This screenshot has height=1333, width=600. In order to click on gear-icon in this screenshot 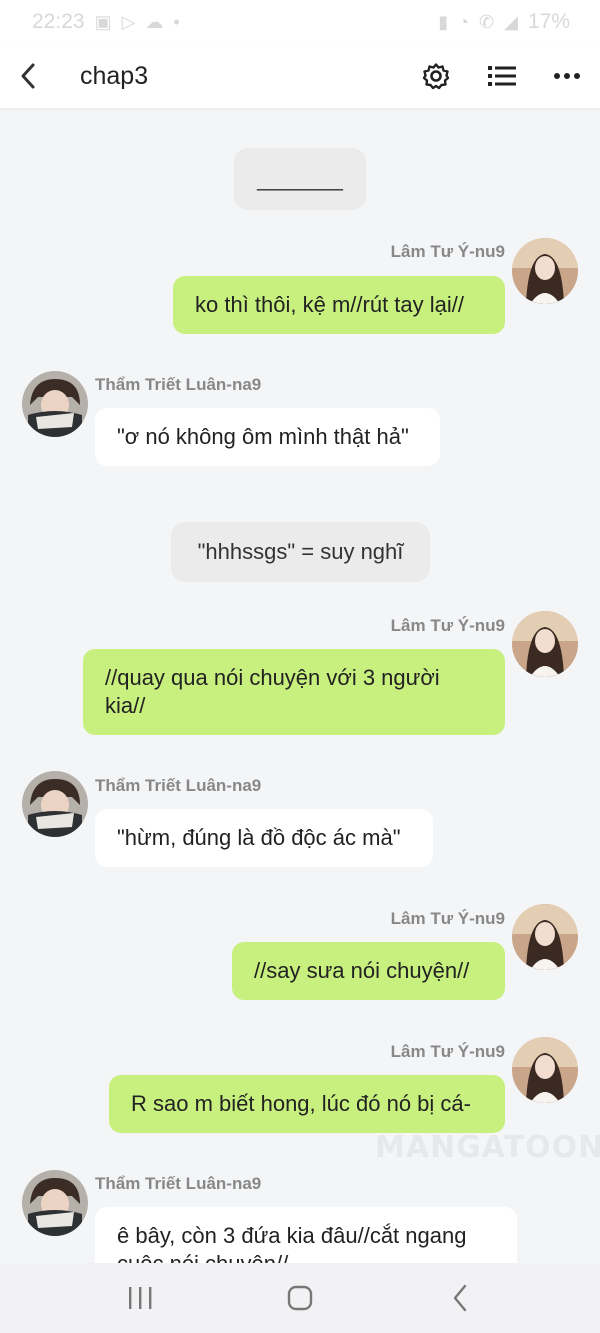, I will do `click(436, 76)`.